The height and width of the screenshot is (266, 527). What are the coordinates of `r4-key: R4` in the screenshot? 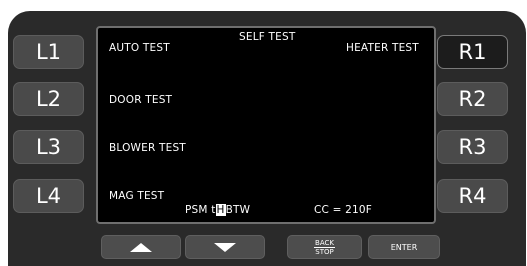 It's located at (472, 196).